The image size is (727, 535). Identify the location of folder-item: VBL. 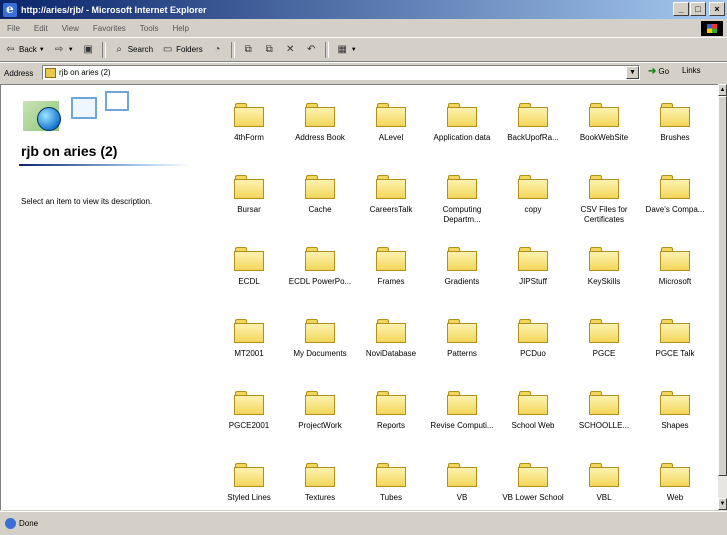
(604, 483).